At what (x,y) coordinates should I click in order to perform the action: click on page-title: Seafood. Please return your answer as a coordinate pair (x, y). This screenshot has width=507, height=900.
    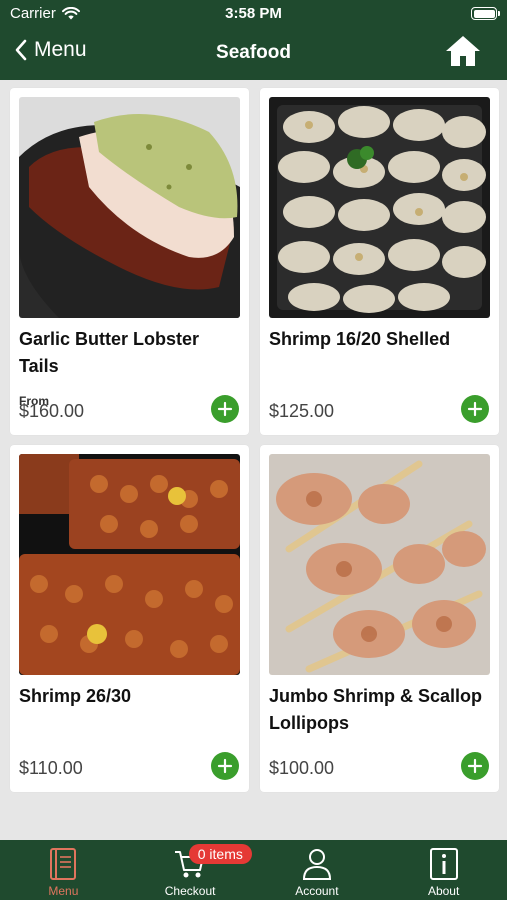
    Looking at the image, I should click on (253, 52).